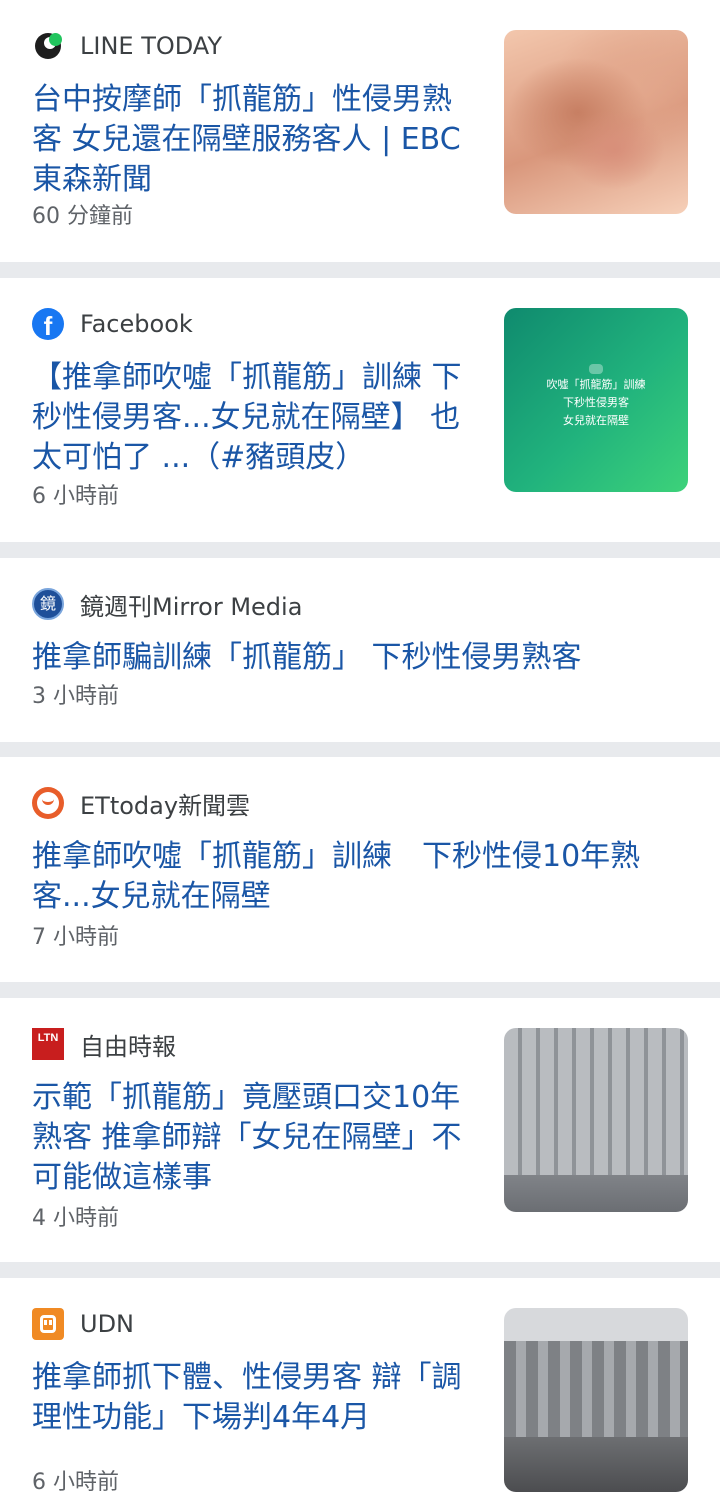 This screenshot has width=720, height=1498. Describe the element at coordinates (75, 1218) in the screenshot. I see `timestamp: 4 小時前` at that location.